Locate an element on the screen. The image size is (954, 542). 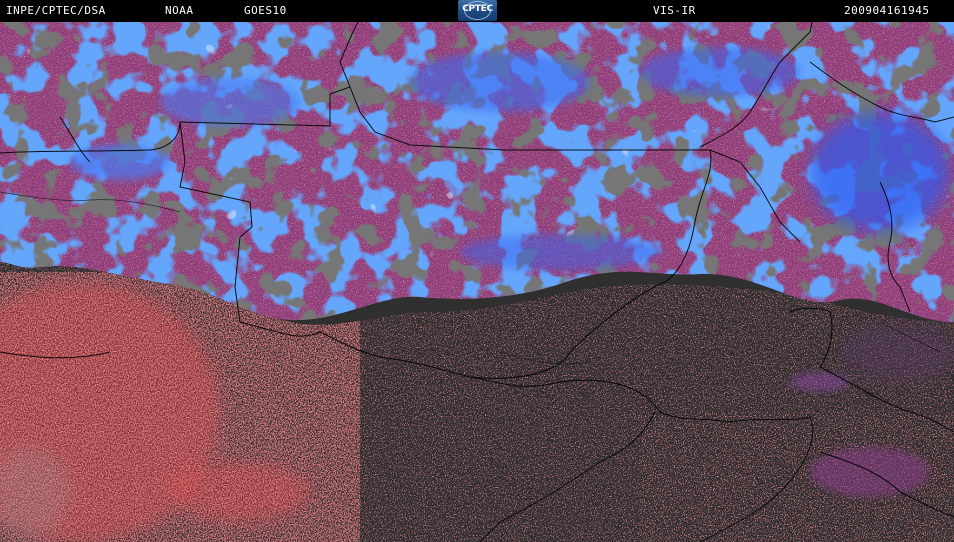
timestamp-label: 200904161945 is located at coordinates (887, 10).